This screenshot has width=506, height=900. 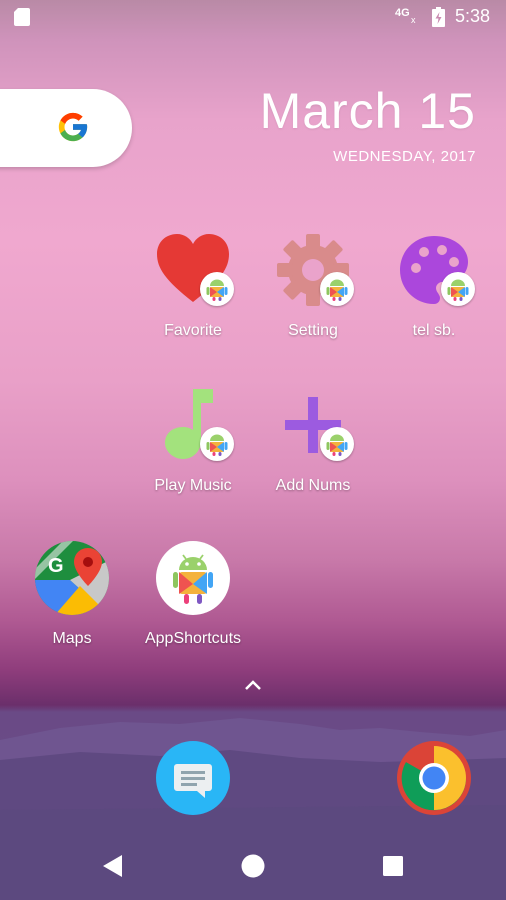 I want to click on app-maps: G Maps, so click(x=72, y=605).